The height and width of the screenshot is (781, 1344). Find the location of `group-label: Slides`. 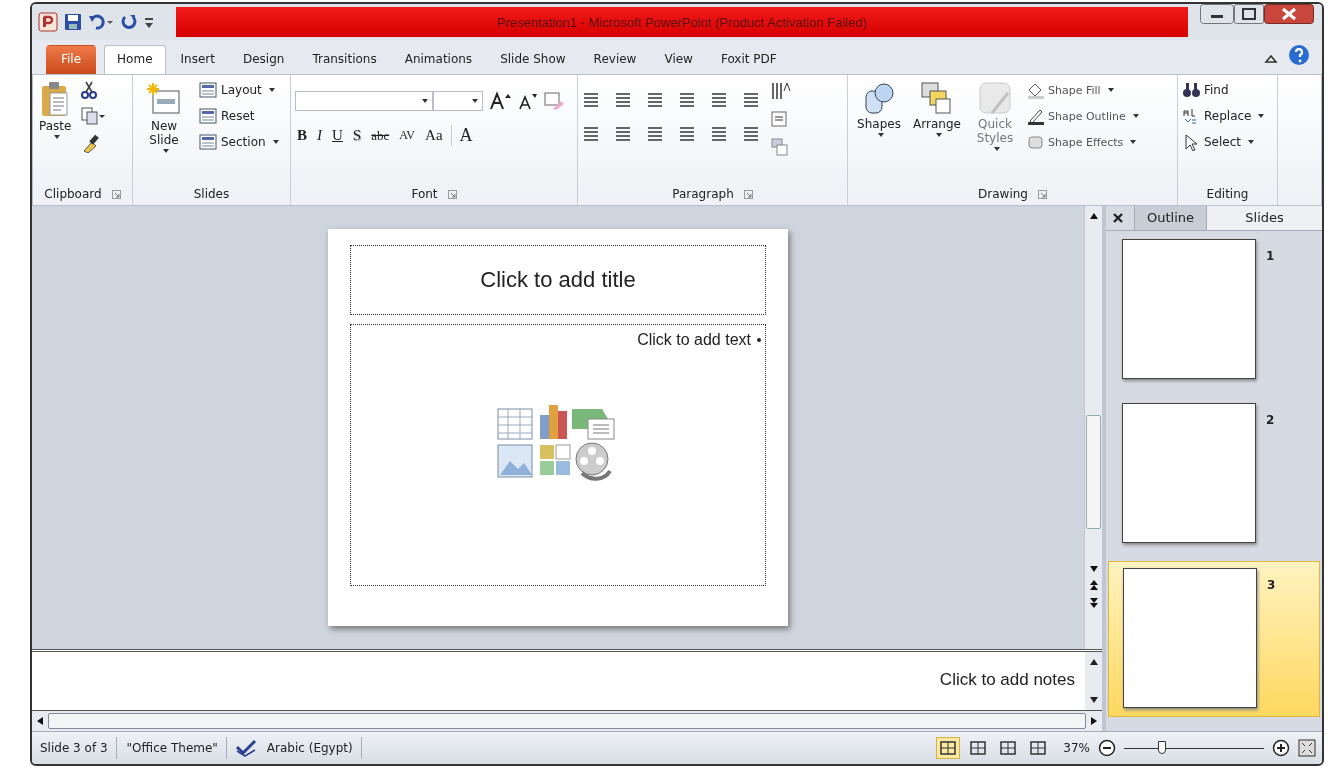

group-label: Slides is located at coordinates (211, 194).